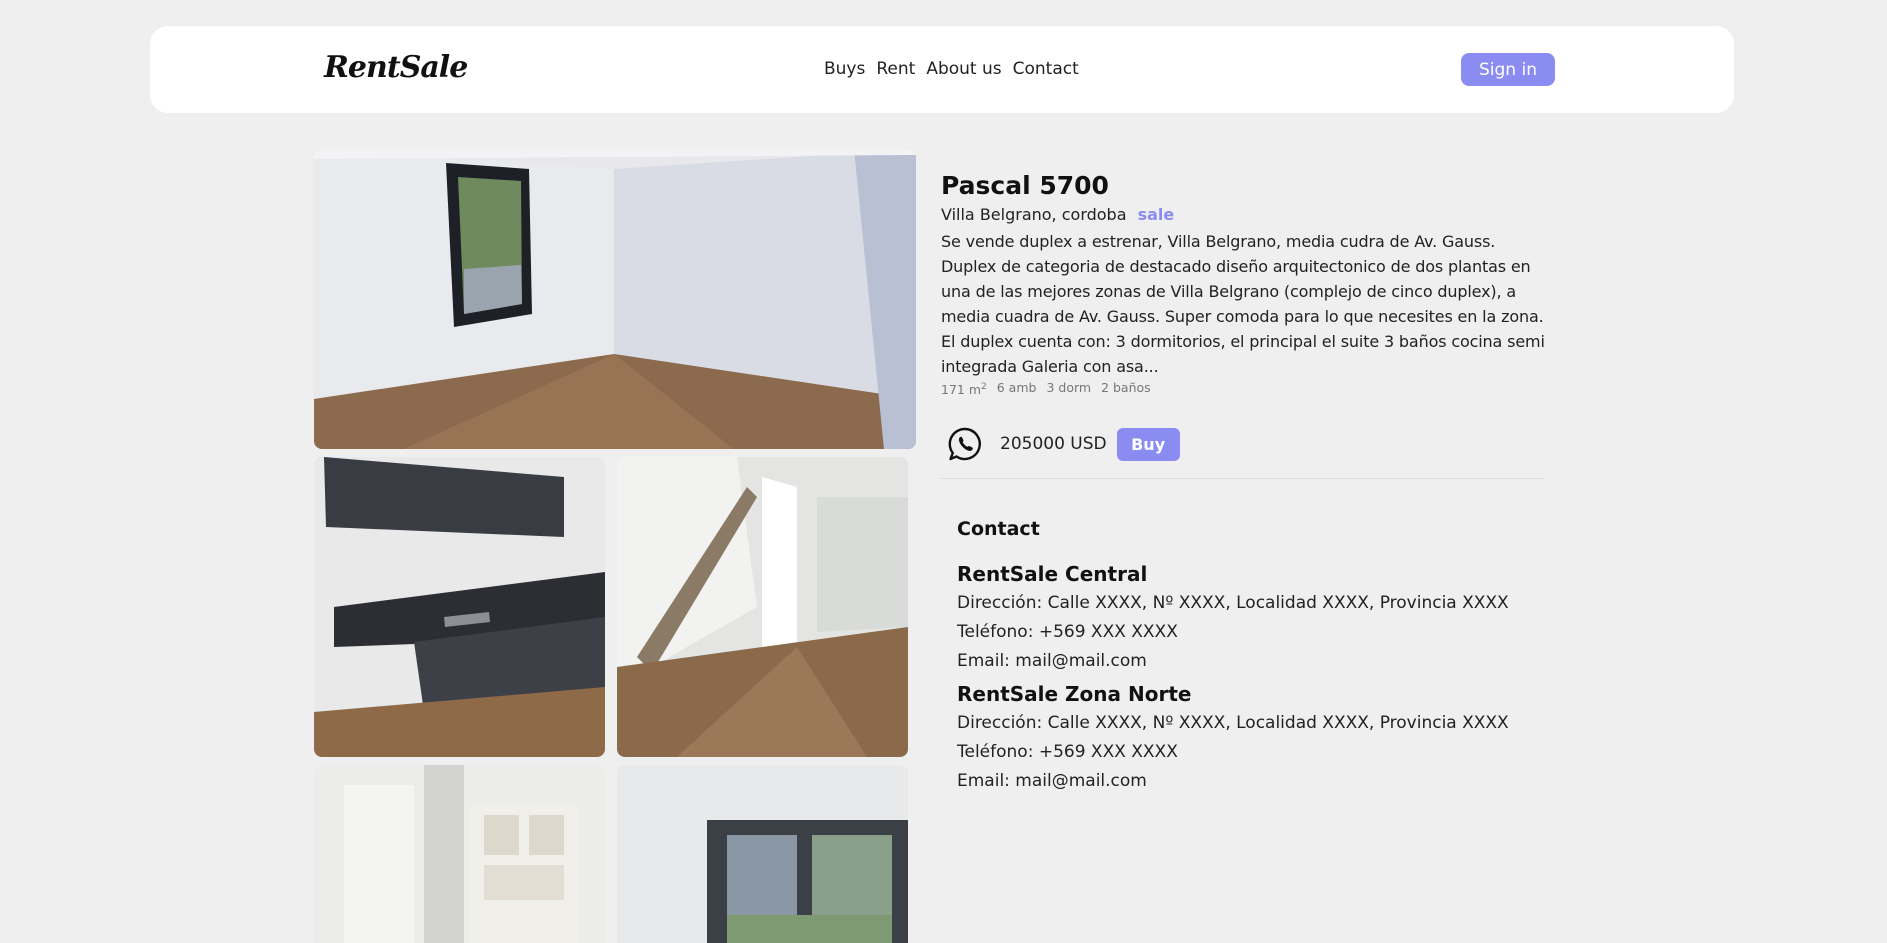  What do you see at coordinates (963, 69) in the screenshot?
I see `nav-link-about: About us` at bounding box center [963, 69].